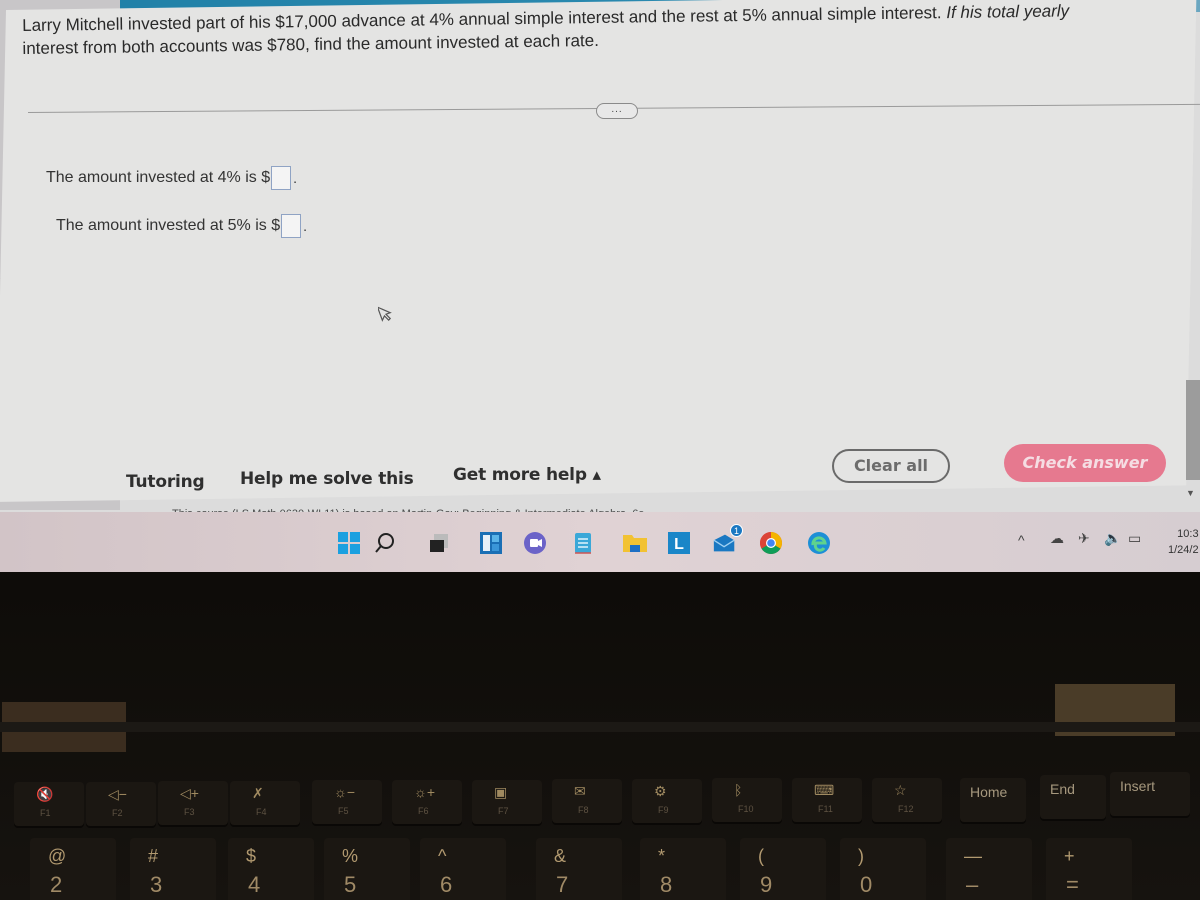 Image resolution: width=1200 pixels, height=900 pixels. Describe the element at coordinates (158, 177) in the screenshot. I see `answer-label-4-percent: The amount invested at 4% is $` at that location.